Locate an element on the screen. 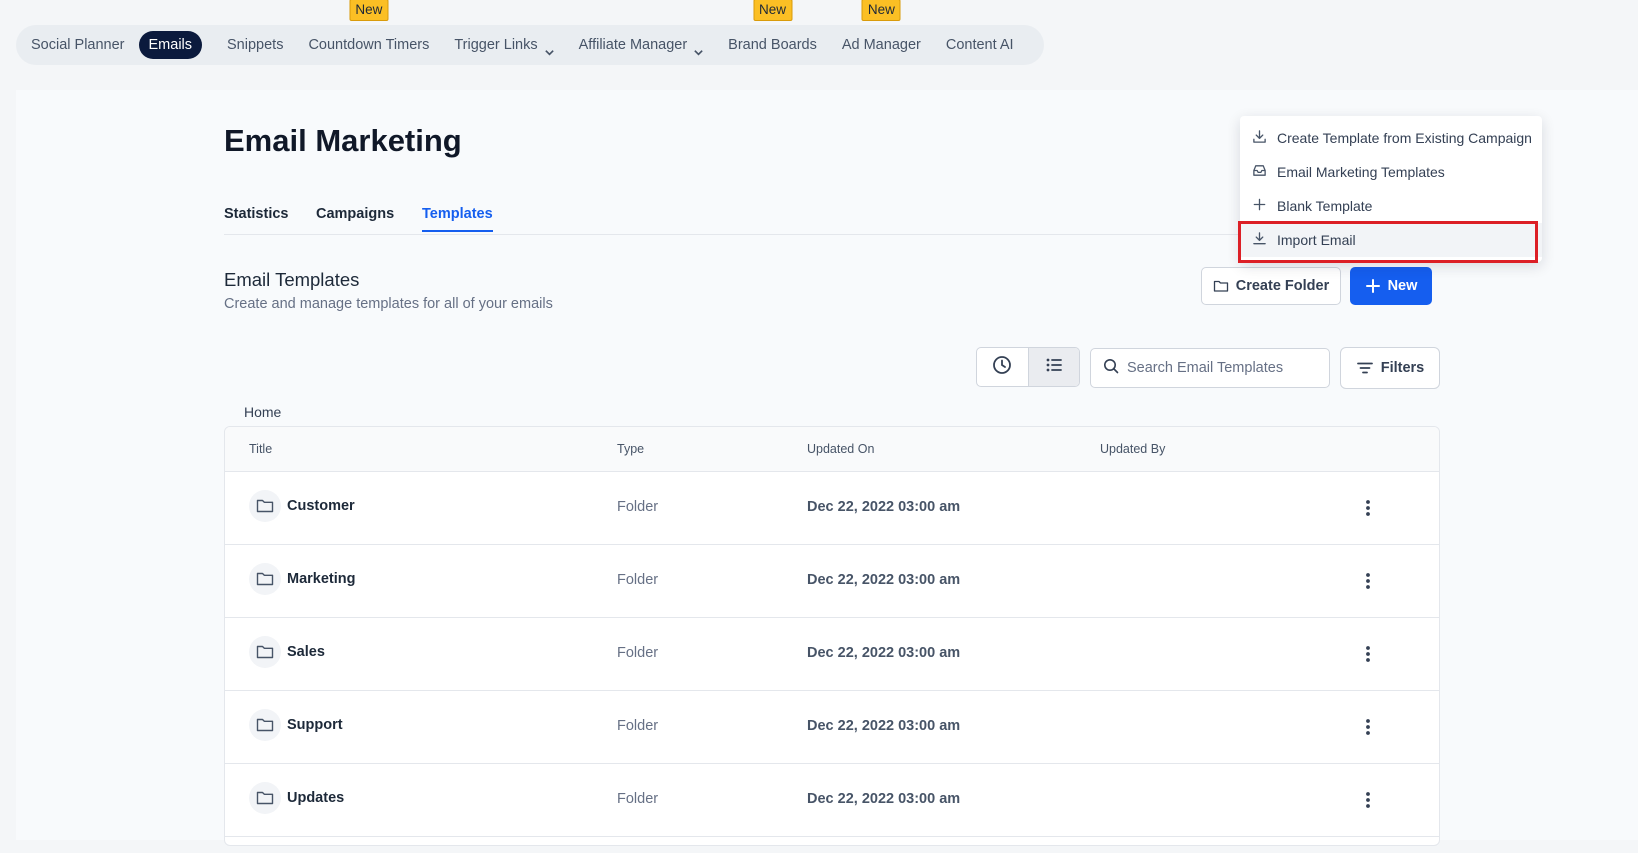 The width and height of the screenshot is (1638, 853). table-row: Customer Folder Dec 22, 2022 03:00 am is located at coordinates (832, 508).